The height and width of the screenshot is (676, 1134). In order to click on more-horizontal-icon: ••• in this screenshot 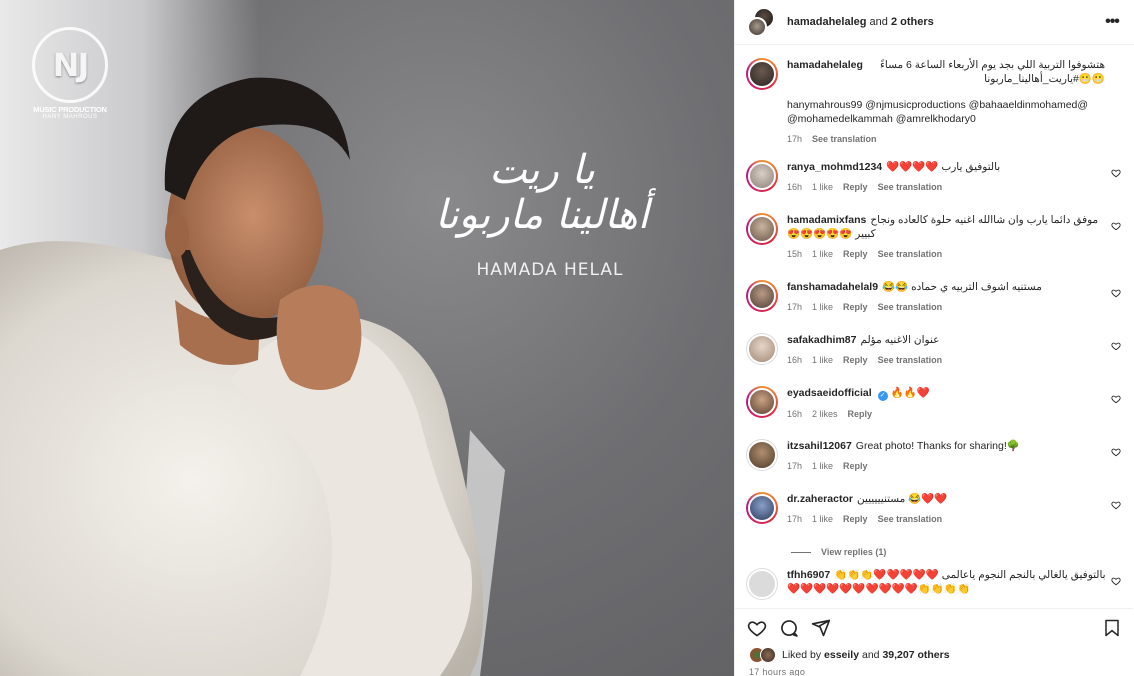, I will do `click(1112, 22)`.